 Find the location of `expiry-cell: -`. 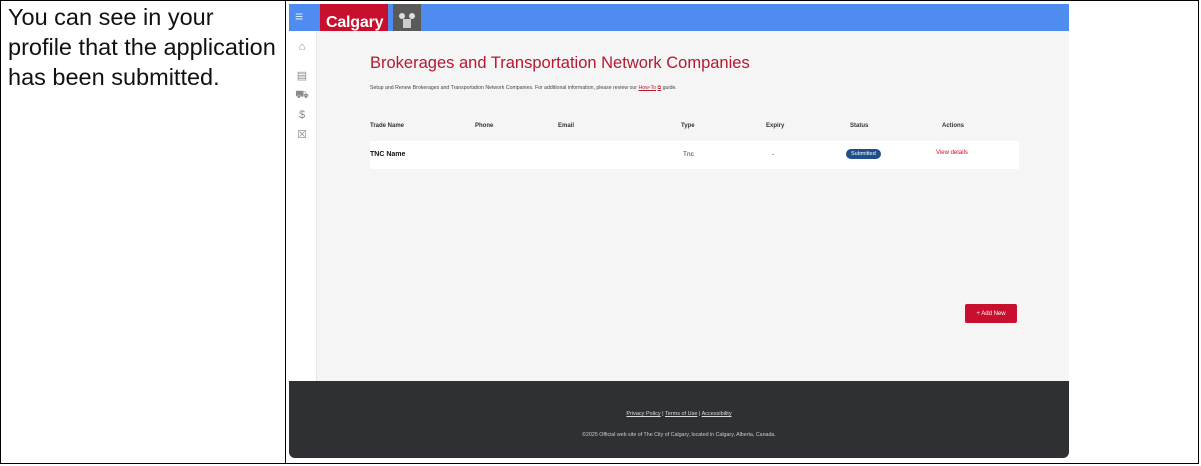

expiry-cell: - is located at coordinates (773, 154).